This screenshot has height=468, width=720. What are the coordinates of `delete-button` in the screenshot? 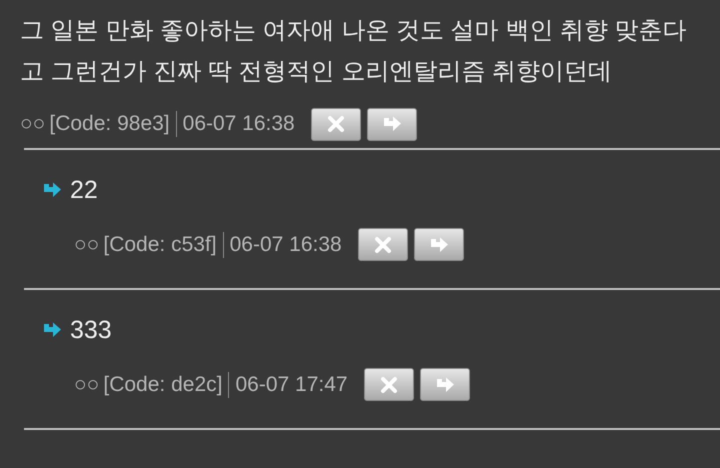 It's located at (335, 124).